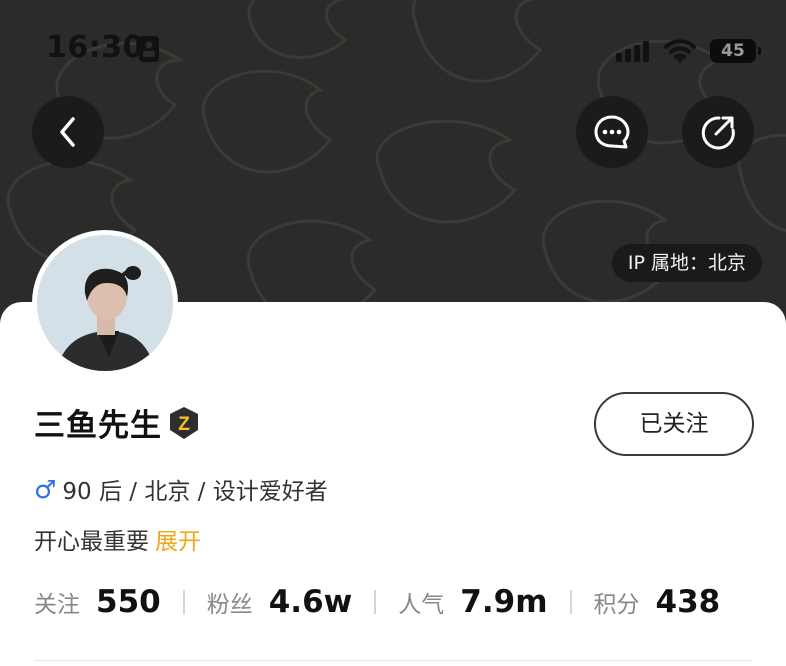 This screenshot has width=786, height=666. I want to click on avatar-image, so click(105, 303).